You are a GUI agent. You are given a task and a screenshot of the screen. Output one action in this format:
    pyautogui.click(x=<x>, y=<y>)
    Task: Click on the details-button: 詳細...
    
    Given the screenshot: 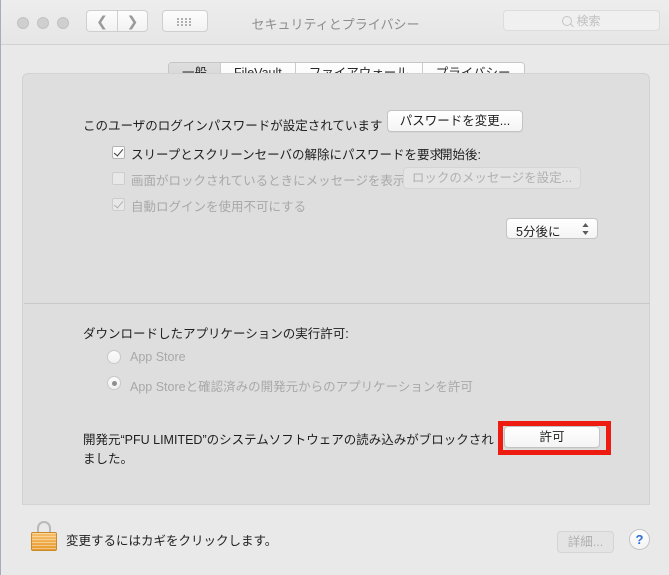 What is the action you would take?
    pyautogui.click(x=585, y=542)
    